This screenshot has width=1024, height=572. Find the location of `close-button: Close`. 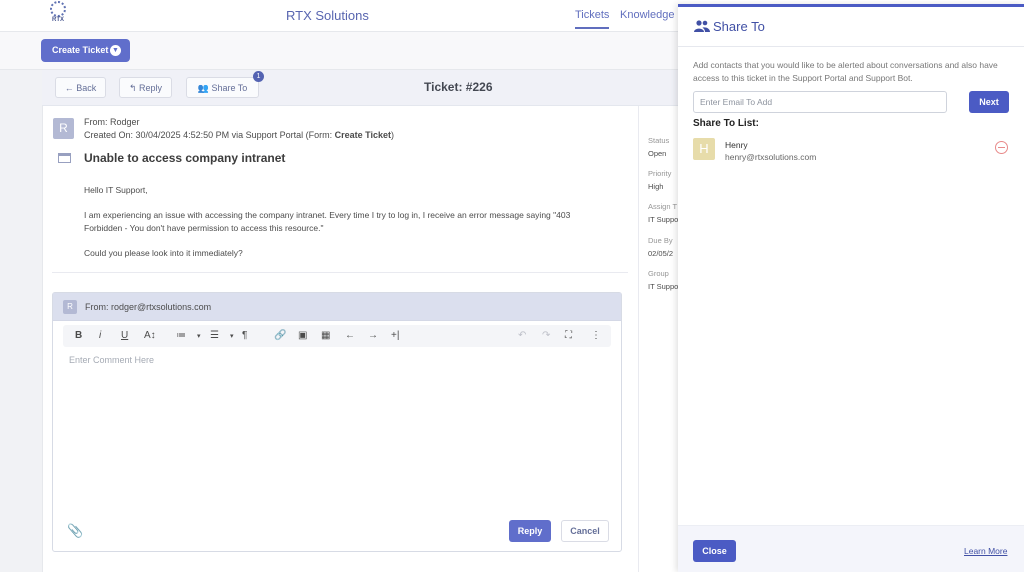

close-button: Close is located at coordinates (714, 551).